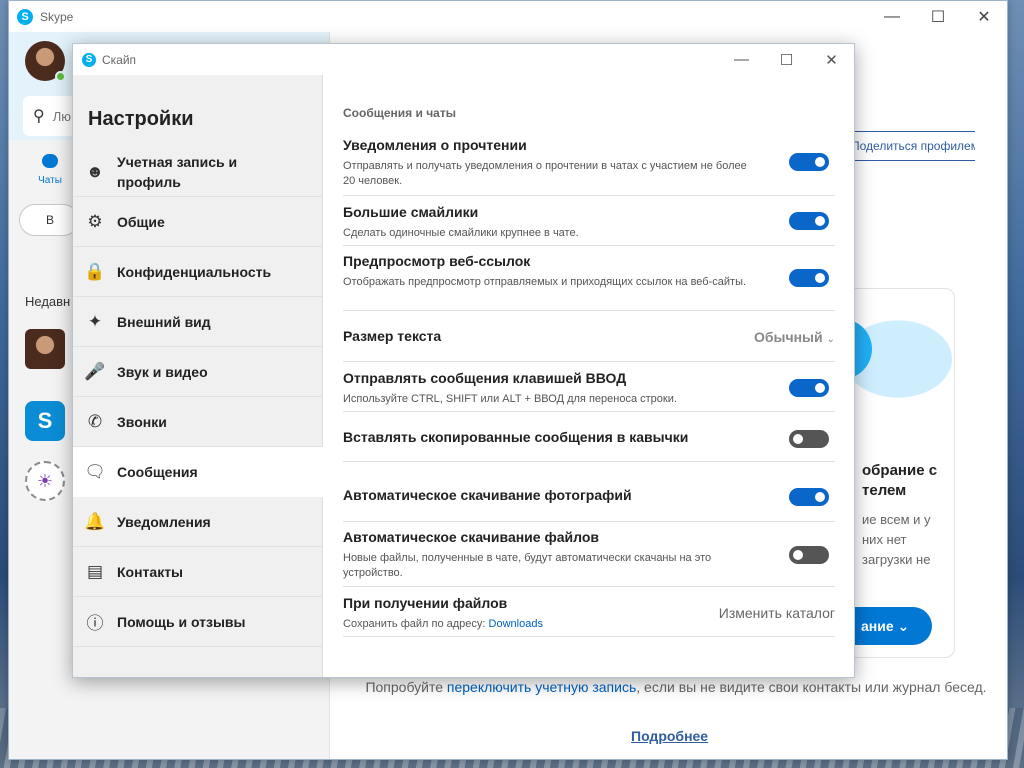 Image resolution: width=1024 pixels, height=768 pixels. I want to click on promo-button: ание ⌄, so click(887, 626).